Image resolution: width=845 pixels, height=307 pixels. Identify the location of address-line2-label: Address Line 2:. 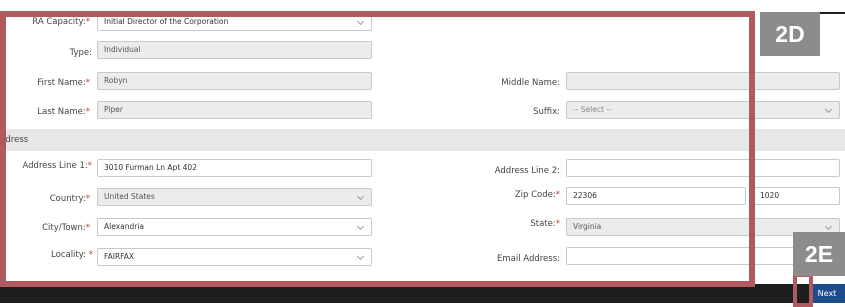
(527, 171).